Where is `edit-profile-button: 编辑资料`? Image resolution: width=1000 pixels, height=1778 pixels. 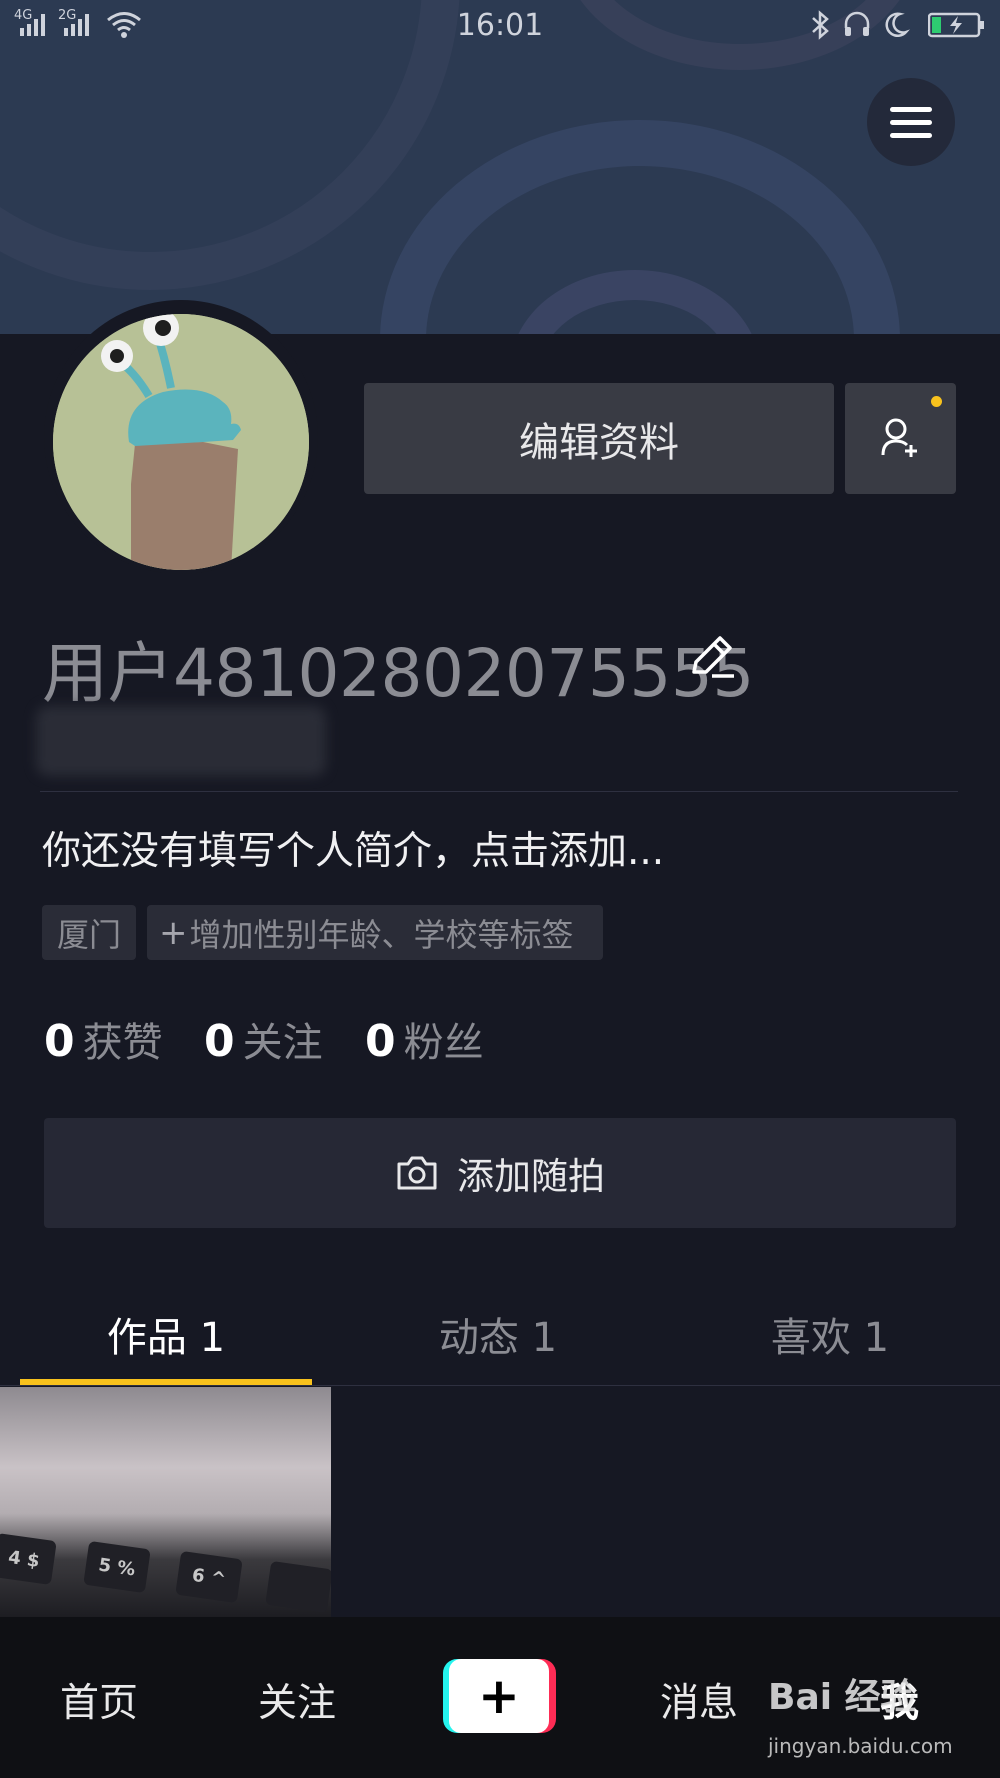 edit-profile-button: 编辑资料 is located at coordinates (599, 438).